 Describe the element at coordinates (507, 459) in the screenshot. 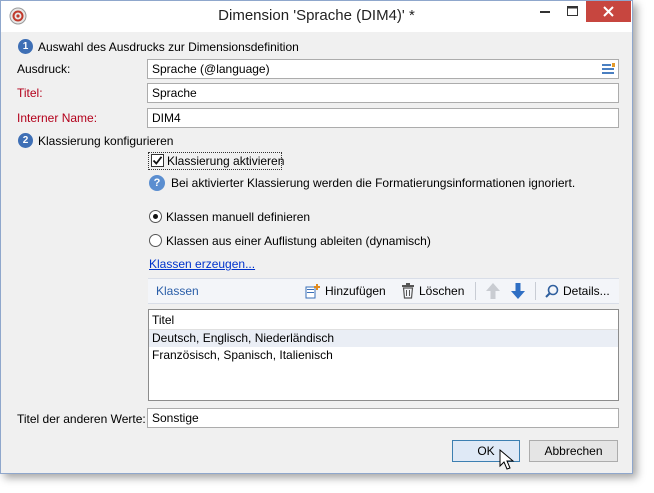

I see `mouse-cursor-icon` at that location.